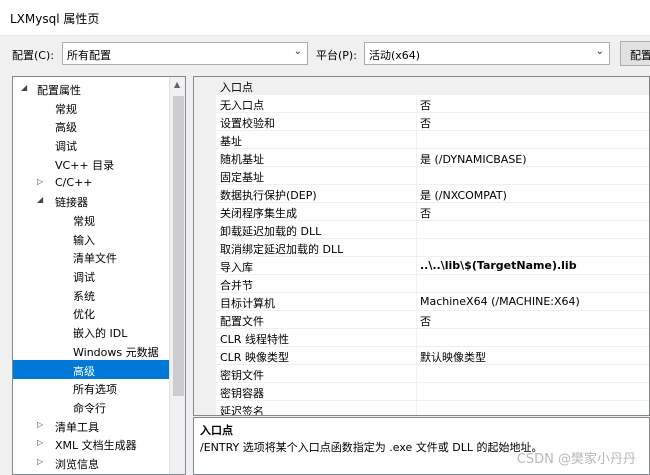 This screenshot has width=650, height=475. What do you see at coordinates (77, 427) in the screenshot?
I see `tree-item-label: 清单工具` at bounding box center [77, 427].